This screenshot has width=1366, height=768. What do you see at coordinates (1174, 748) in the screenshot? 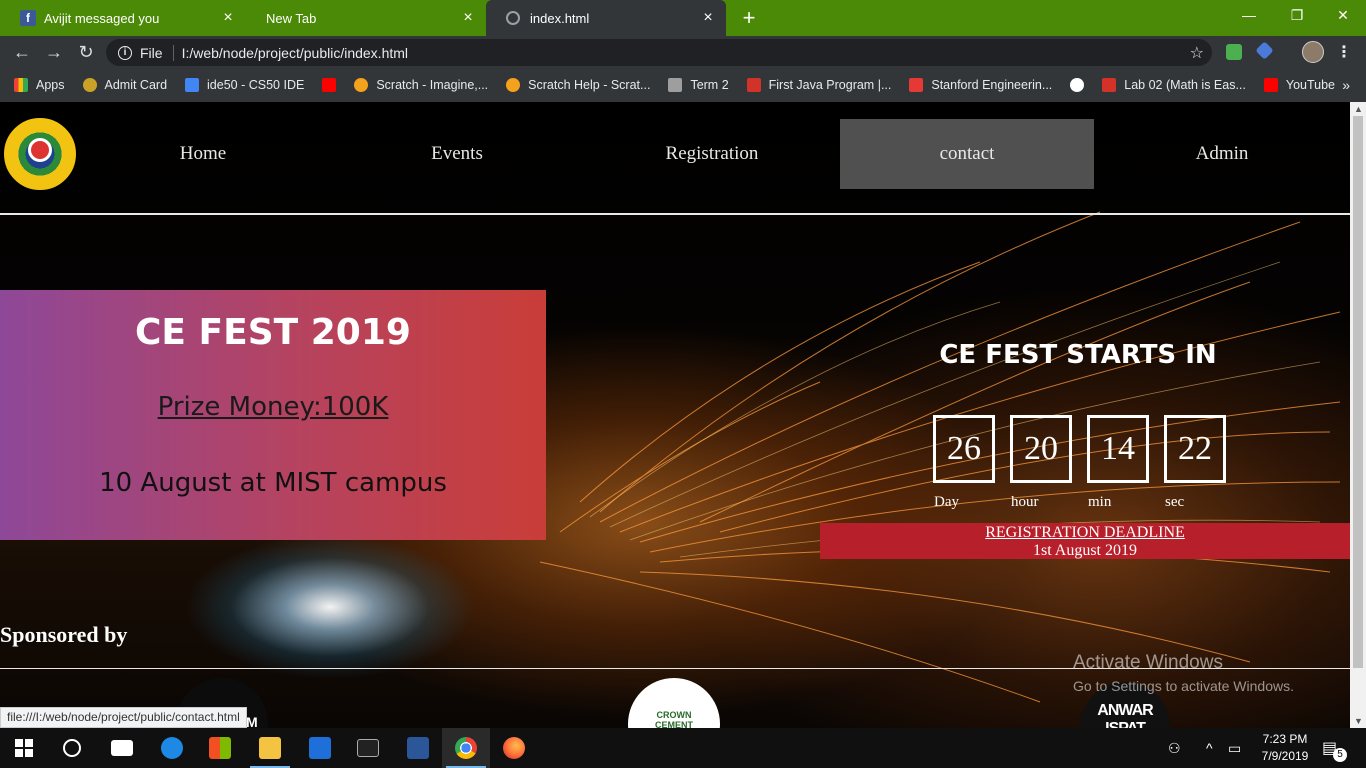
I see `people-icon: ⚇` at bounding box center [1174, 748].